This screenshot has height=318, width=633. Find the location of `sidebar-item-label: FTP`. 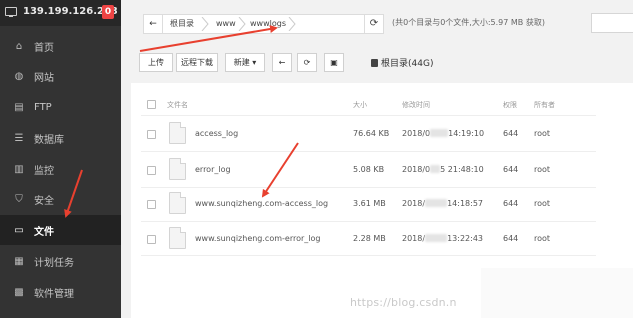

sidebar-item-label: FTP is located at coordinates (43, 107).